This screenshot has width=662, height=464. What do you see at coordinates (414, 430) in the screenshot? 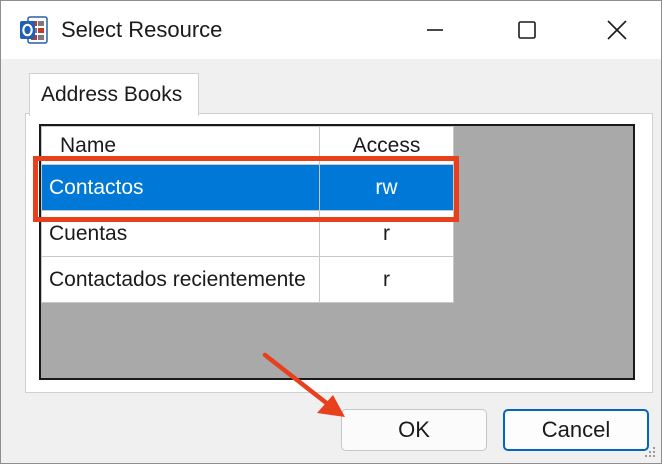
I see `ok-button: OK` at bounding box center [414, 430].